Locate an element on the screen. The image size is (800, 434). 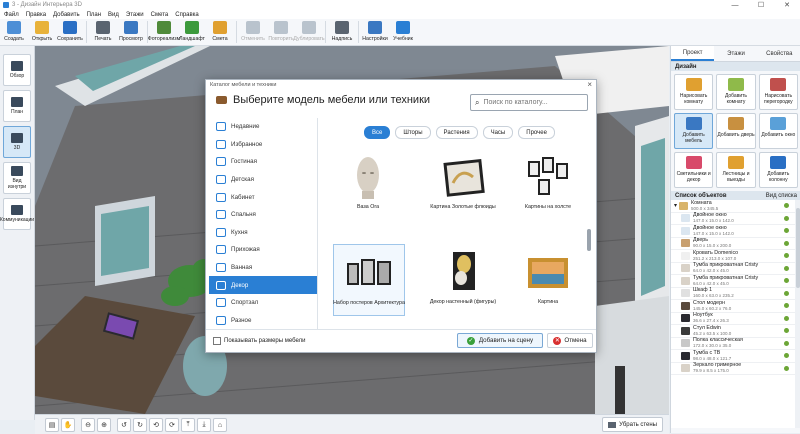
cancel-button: ✕ Отмена is located at coordinates (570, 340).